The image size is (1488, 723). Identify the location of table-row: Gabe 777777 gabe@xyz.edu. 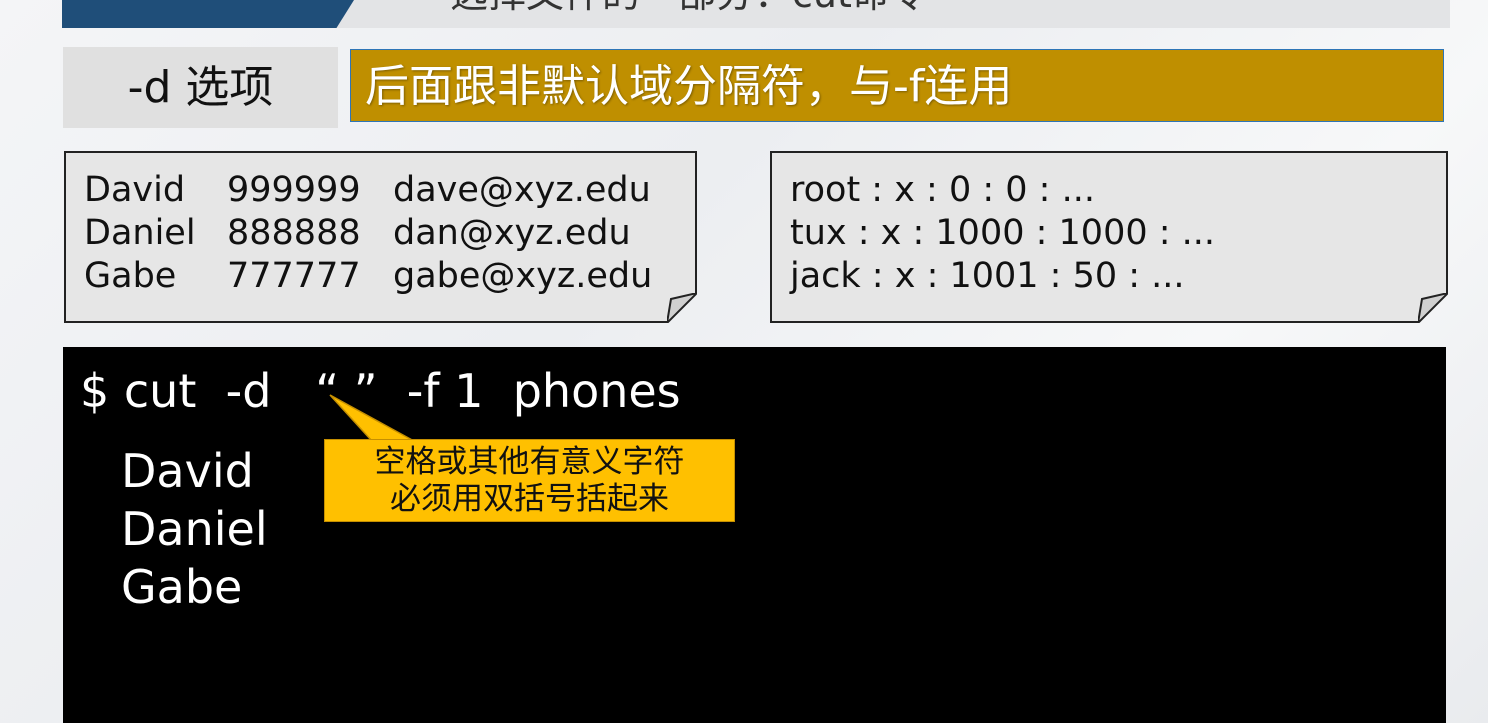
(368, 276).